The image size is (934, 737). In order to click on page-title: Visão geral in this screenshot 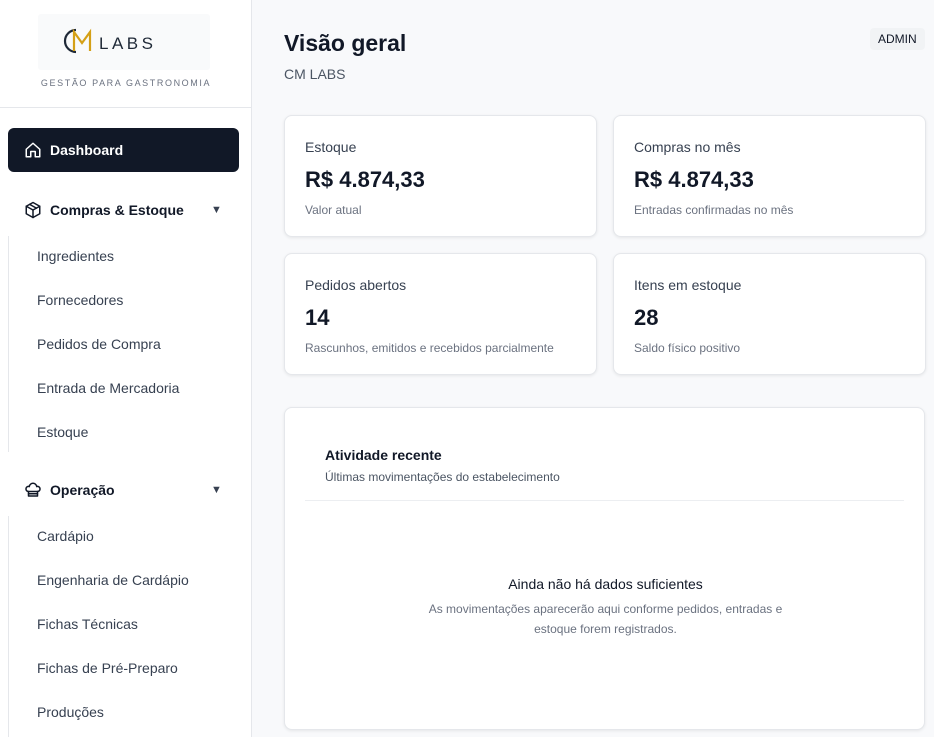, I will do `click(345, 43)`.